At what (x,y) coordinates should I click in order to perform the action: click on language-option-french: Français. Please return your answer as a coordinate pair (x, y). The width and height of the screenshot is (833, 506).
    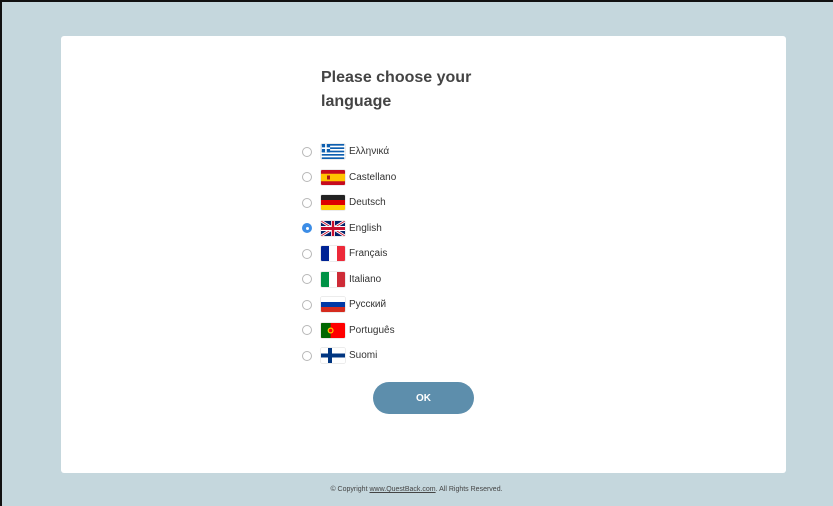
    Looking at the image, I should click on (349, 254).